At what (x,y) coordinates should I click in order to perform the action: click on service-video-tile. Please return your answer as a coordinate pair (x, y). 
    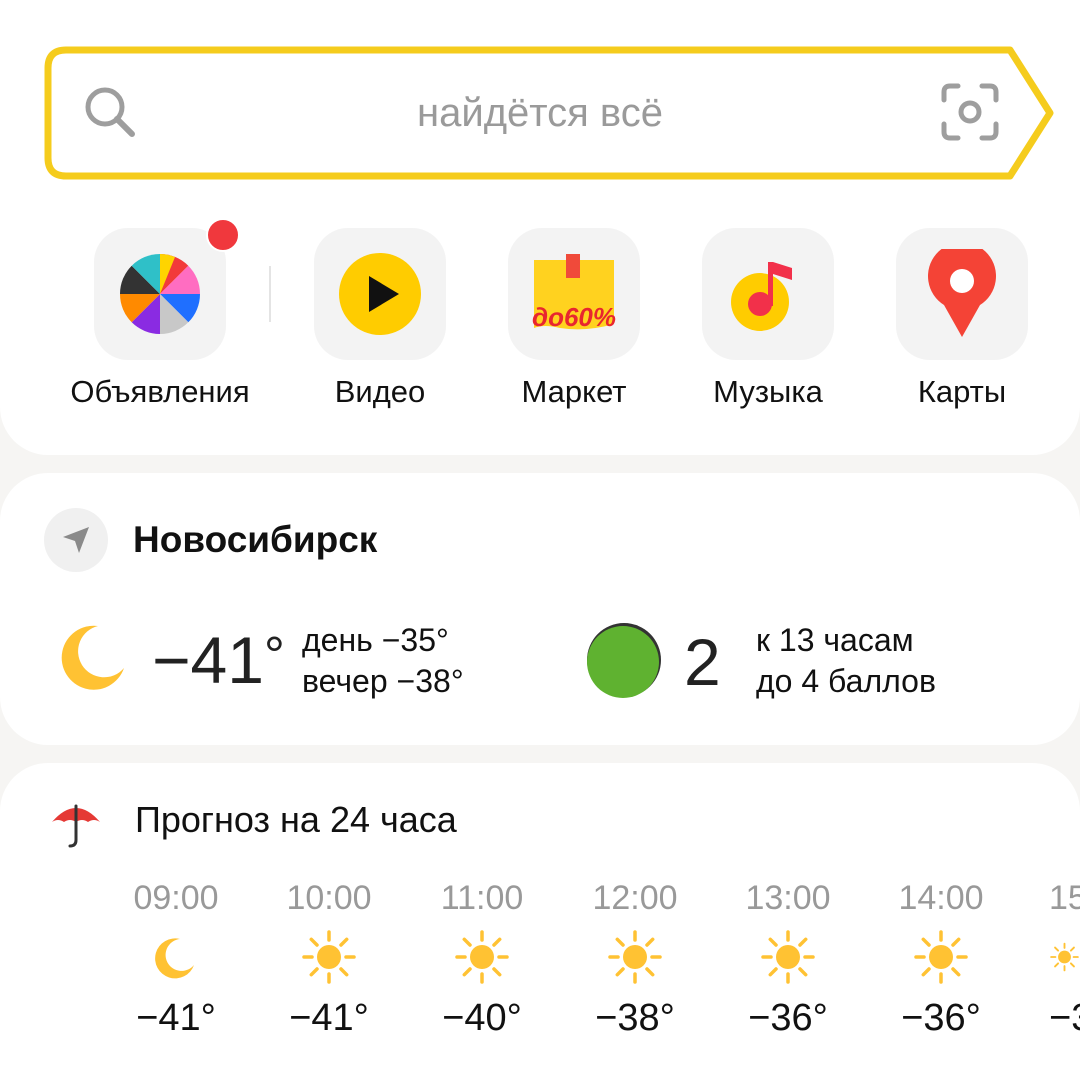
    Looking at the image, I should click on (380, 294).